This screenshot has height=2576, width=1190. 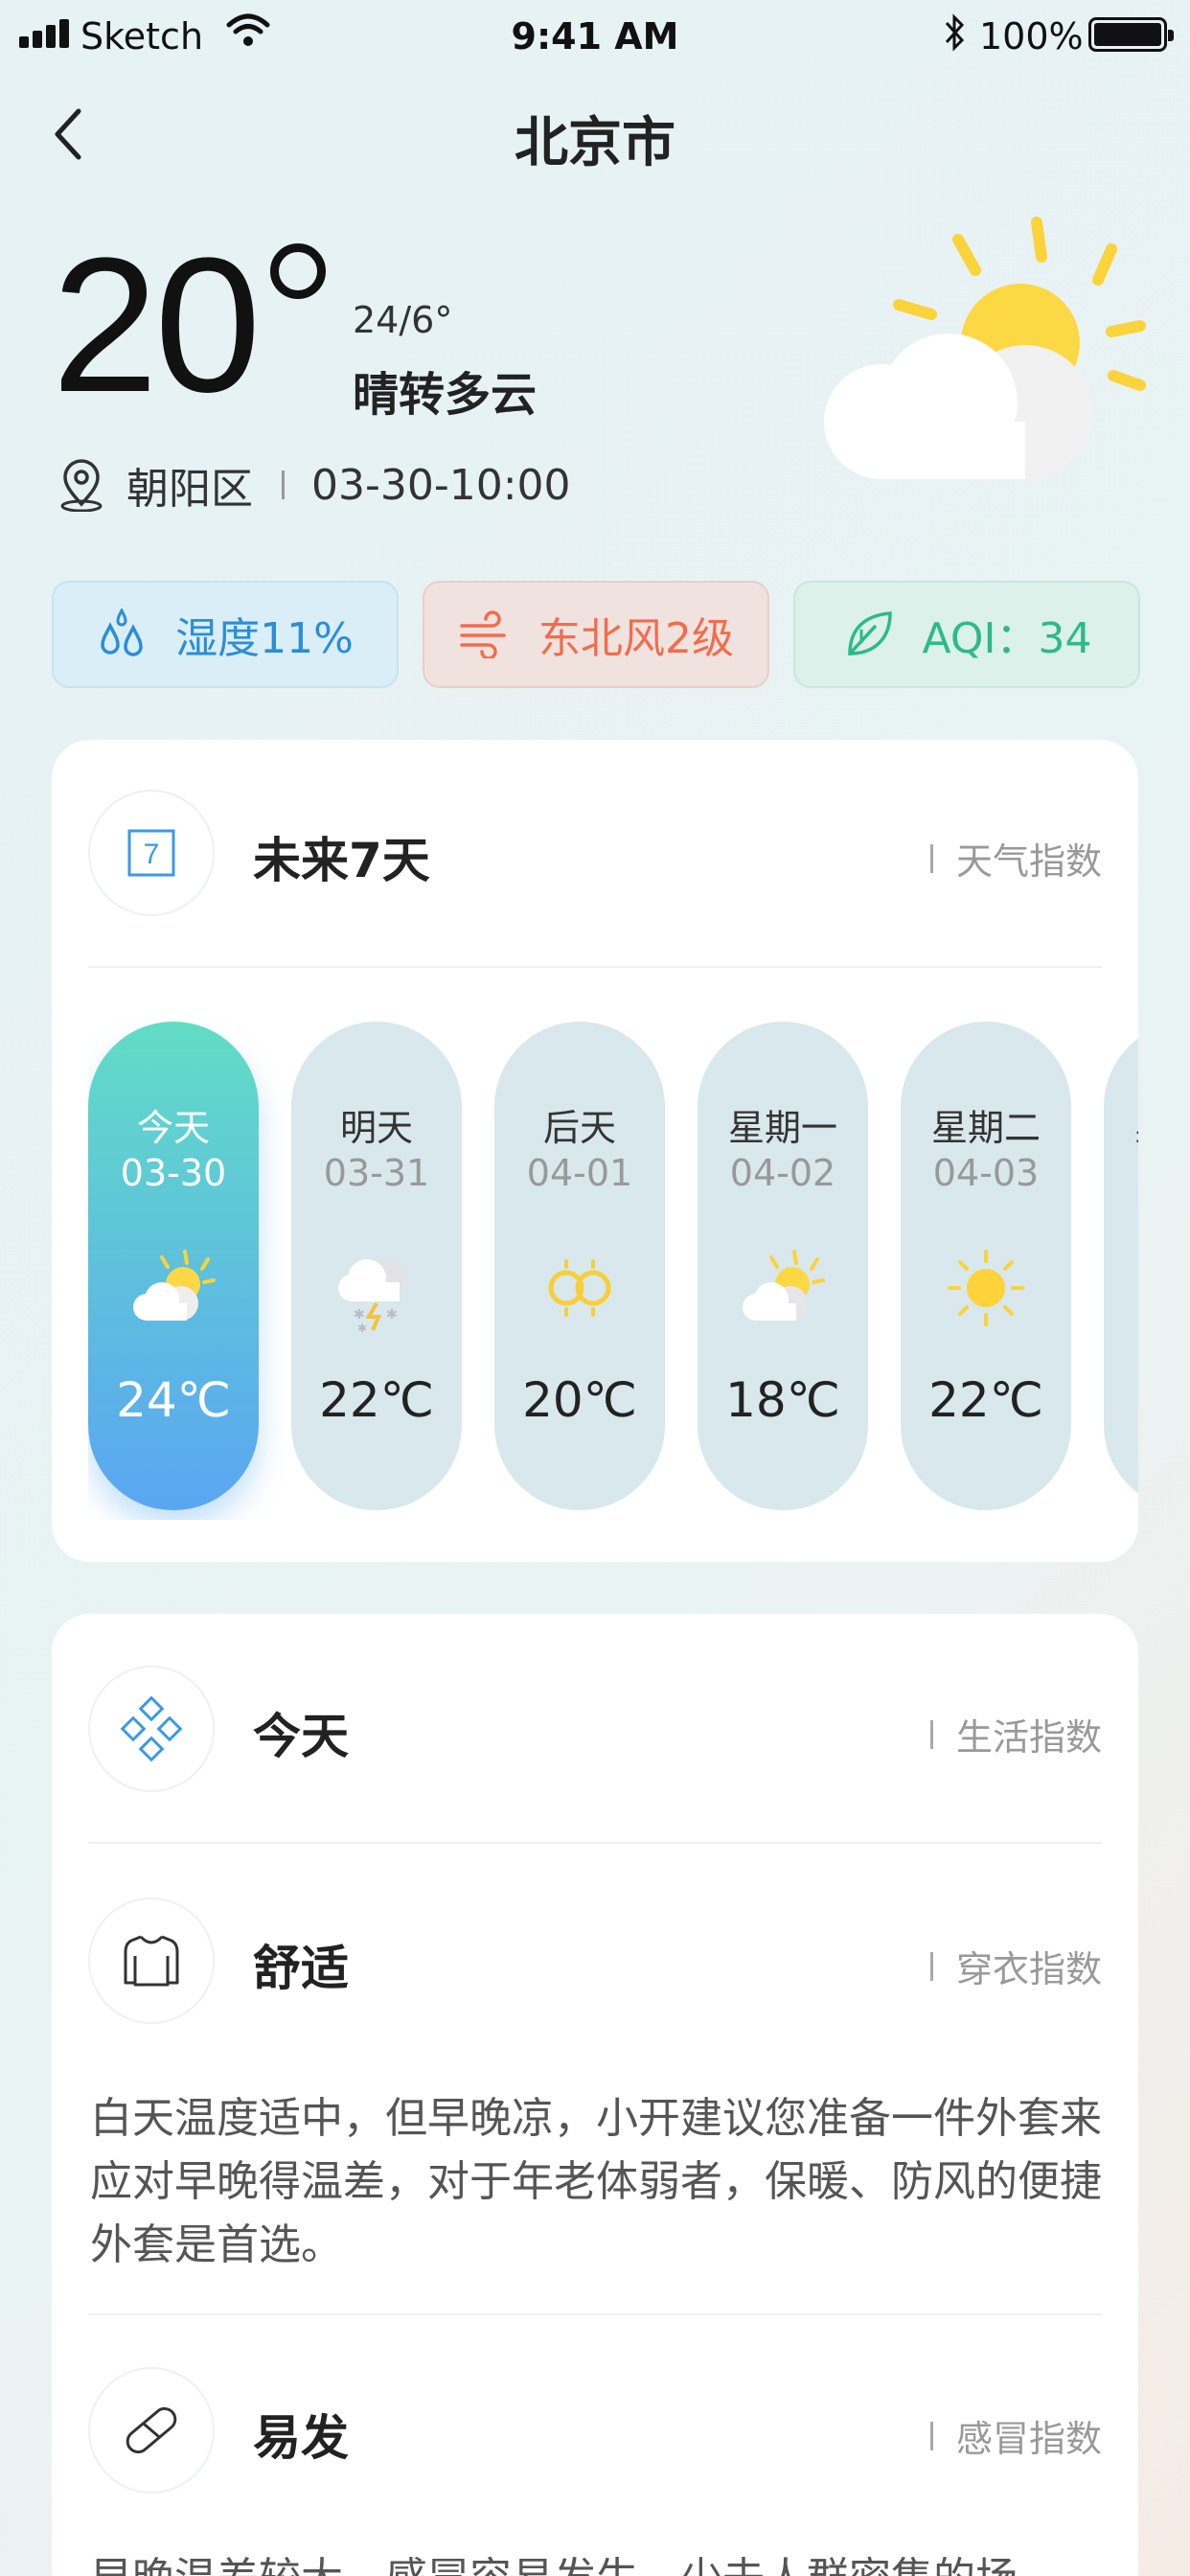 I want to click on temperature-range: 24/6°, so click(x=403, y=320).